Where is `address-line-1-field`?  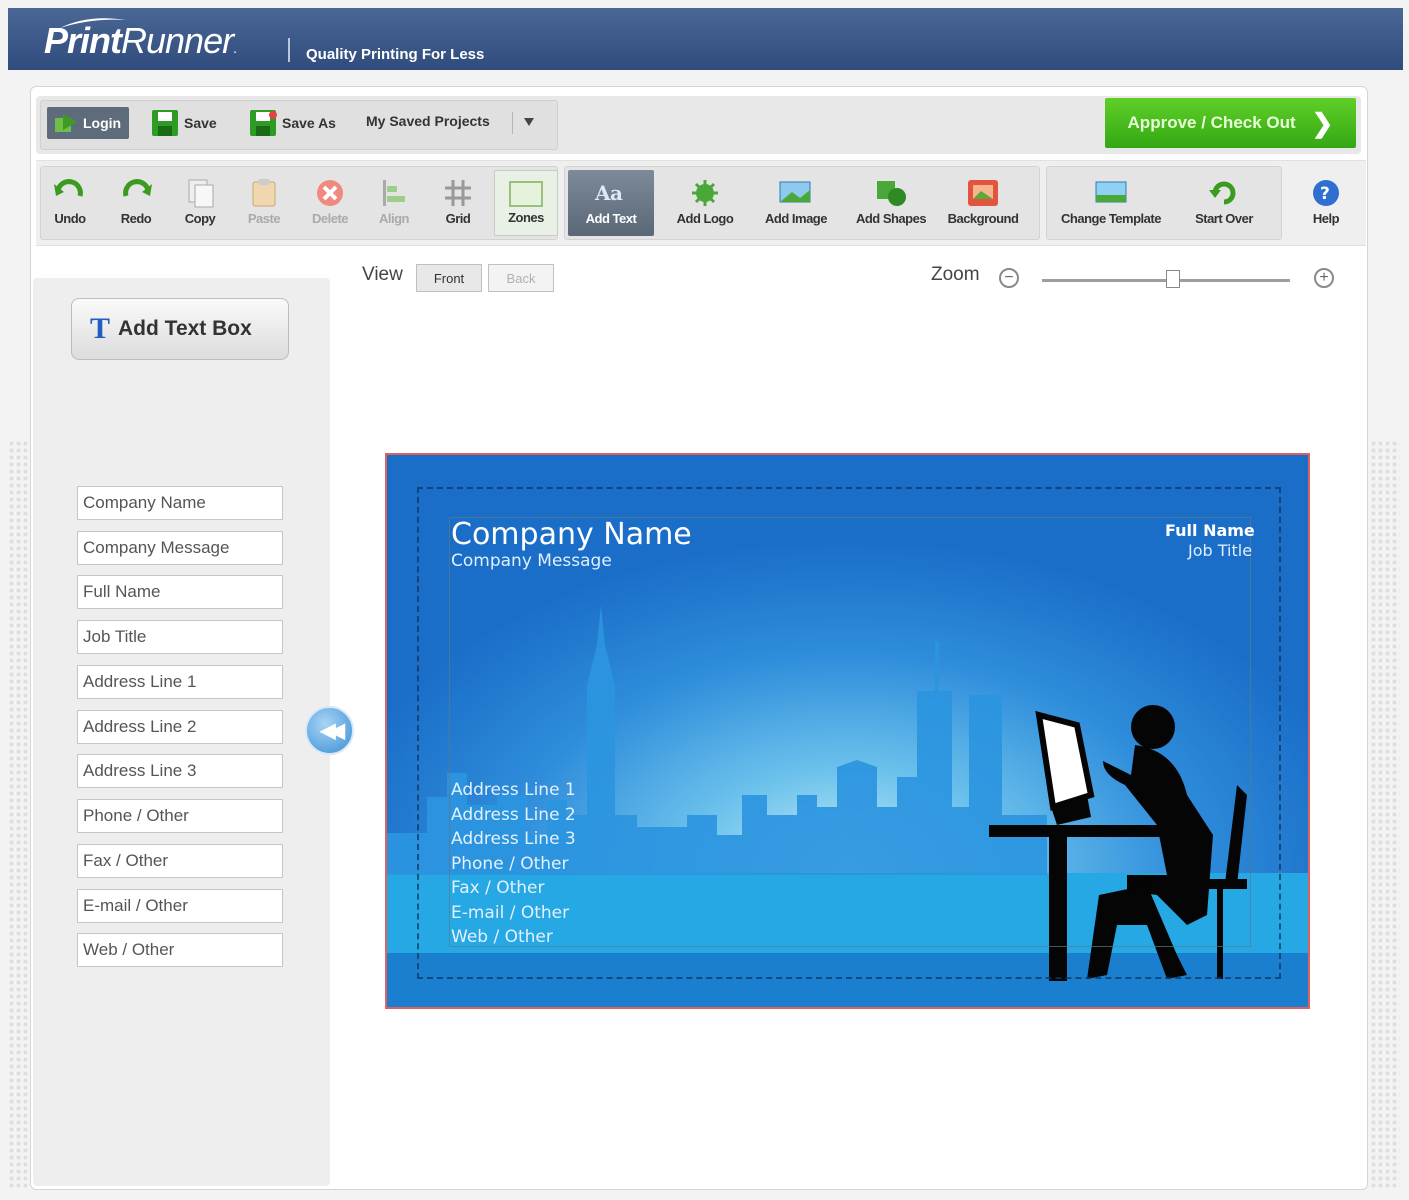 address-line-1-field is located at coordinates (180, 682).